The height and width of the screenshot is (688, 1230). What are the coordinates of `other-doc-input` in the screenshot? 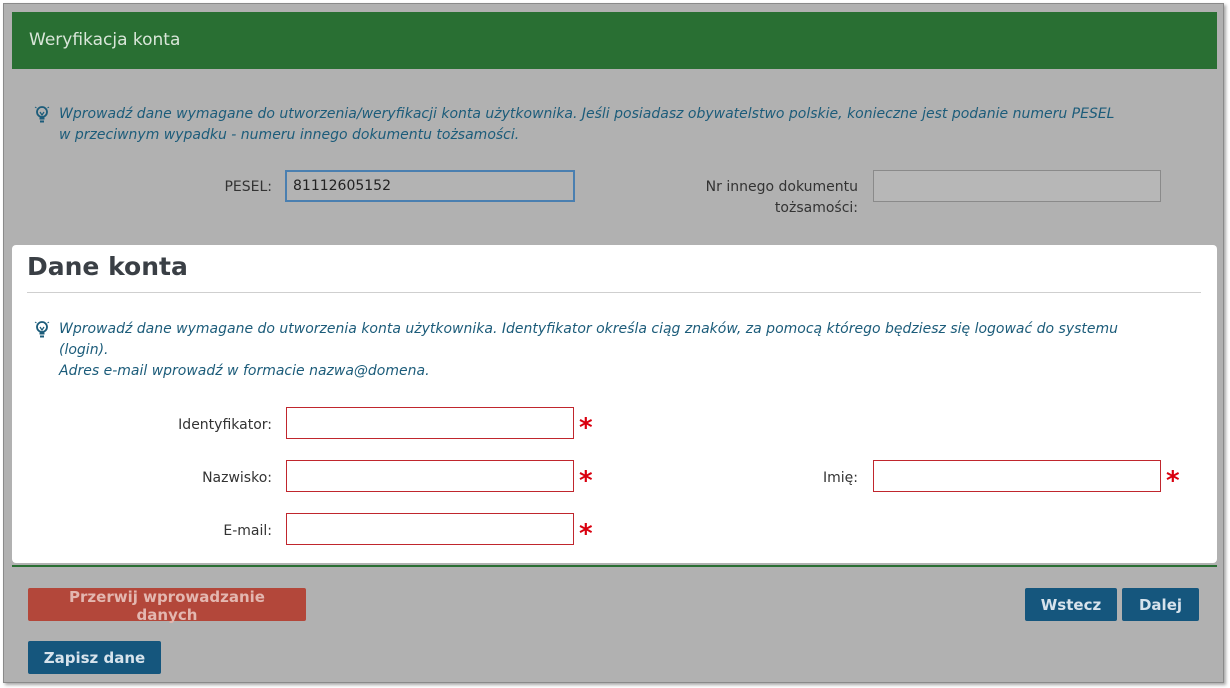 It's located at (1017, 186).